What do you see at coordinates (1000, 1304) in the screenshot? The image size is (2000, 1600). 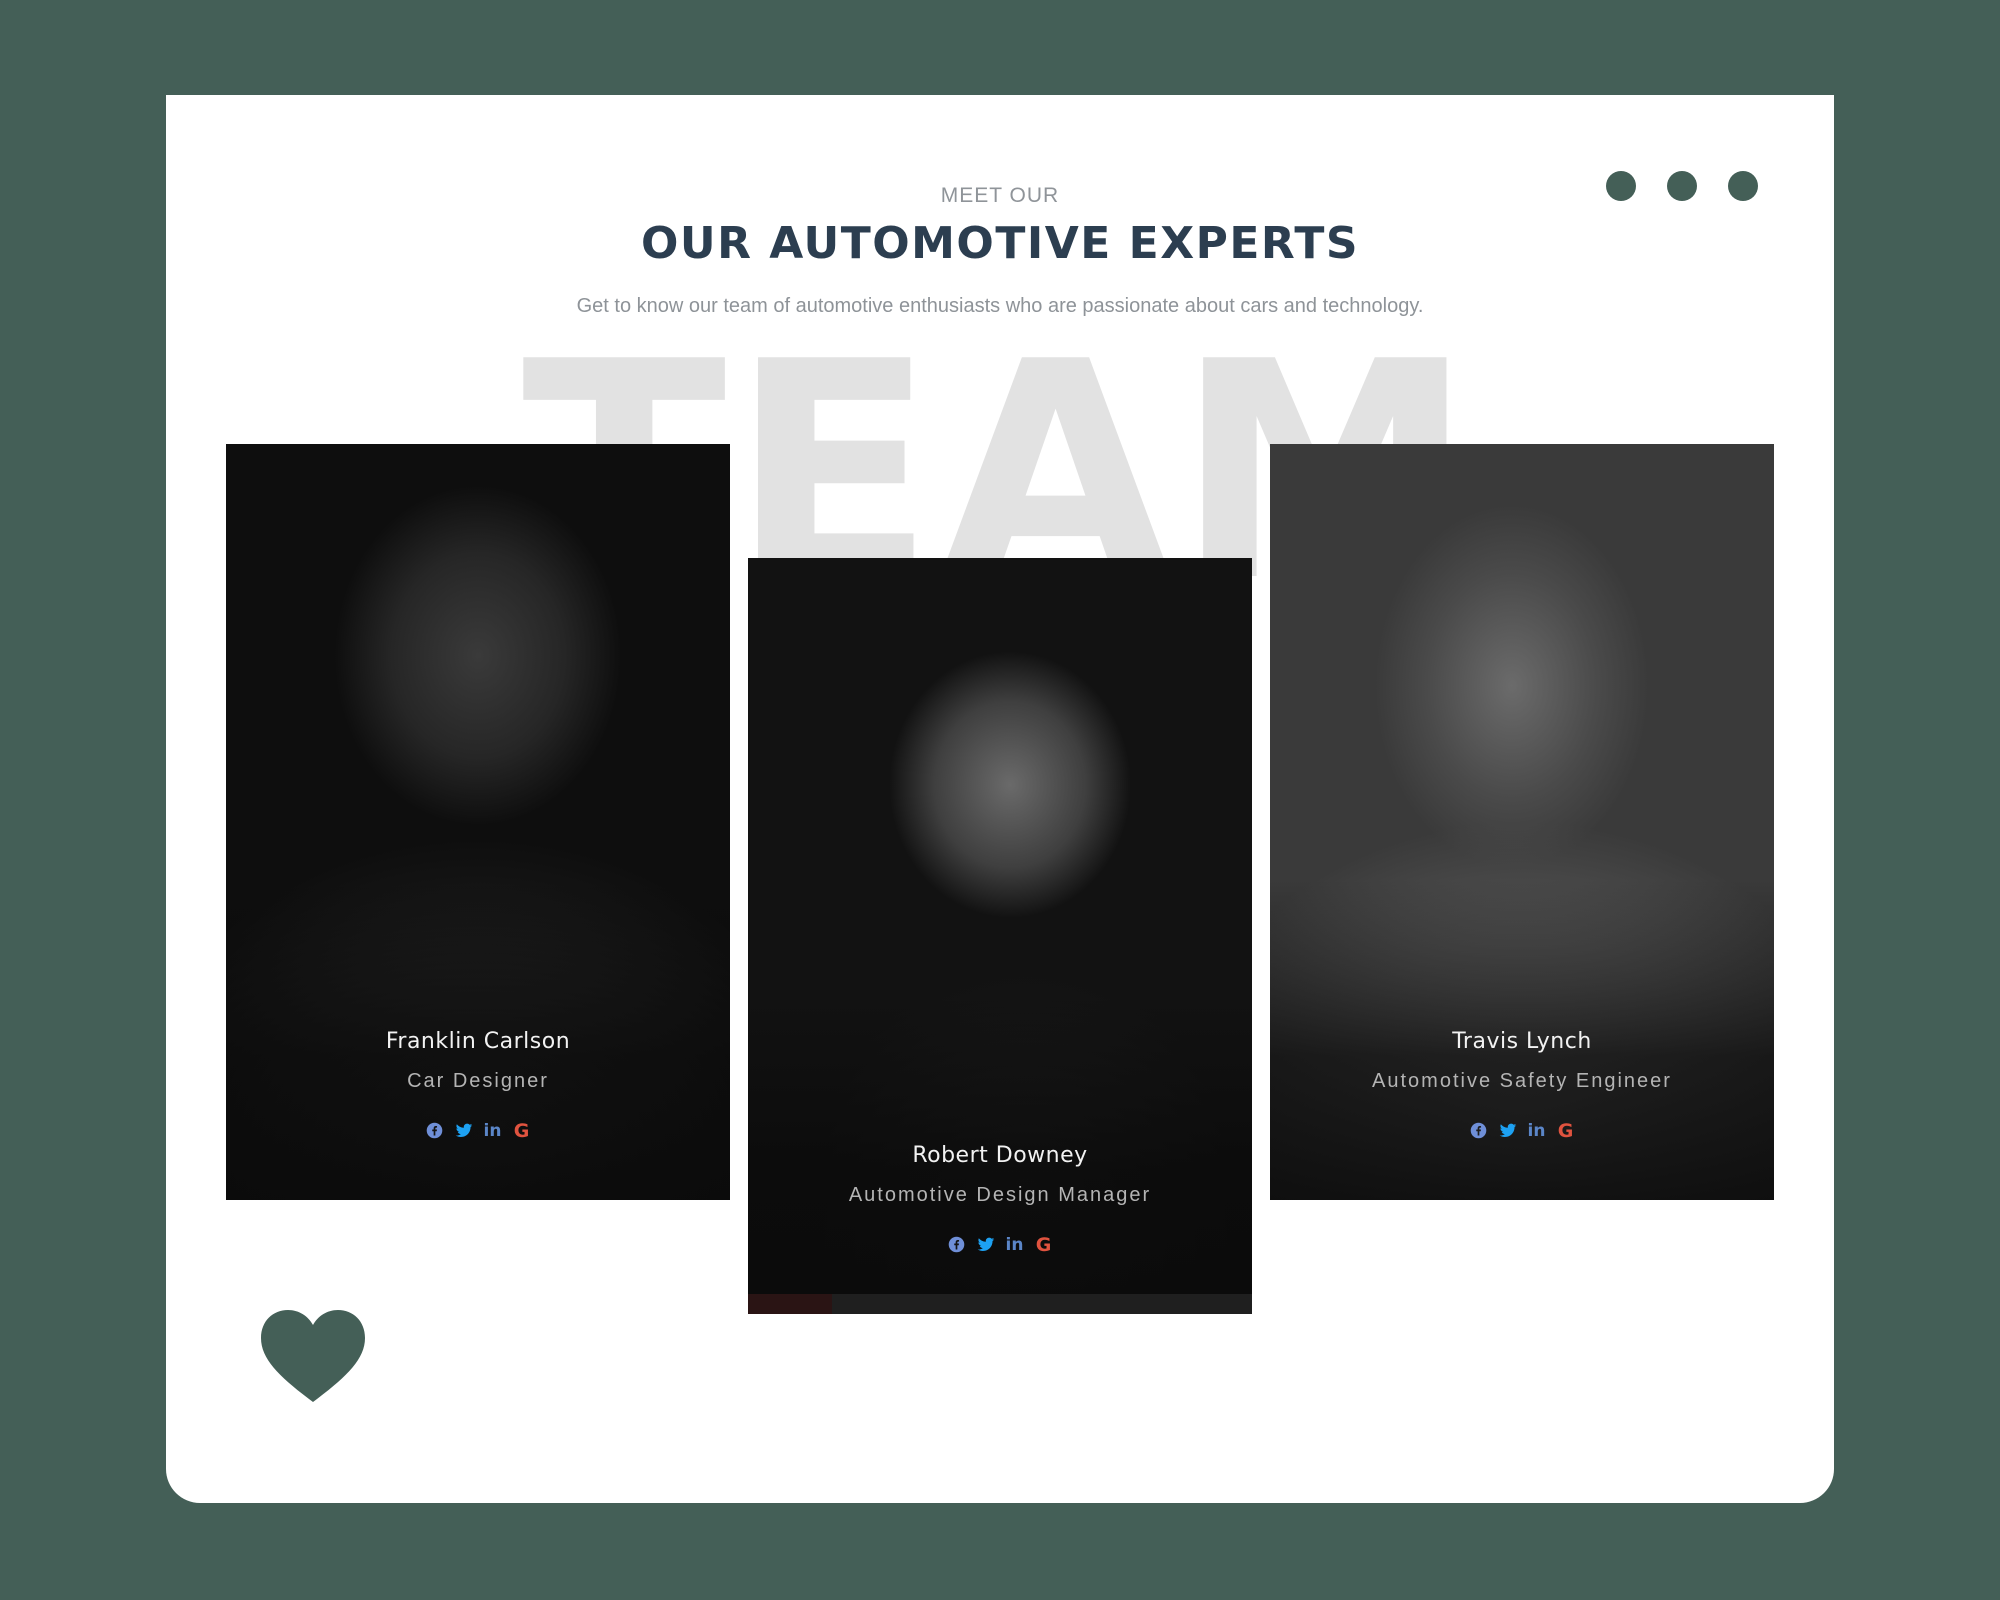 I see `card-bottom-strip` at bounding box center [1000, 1304].